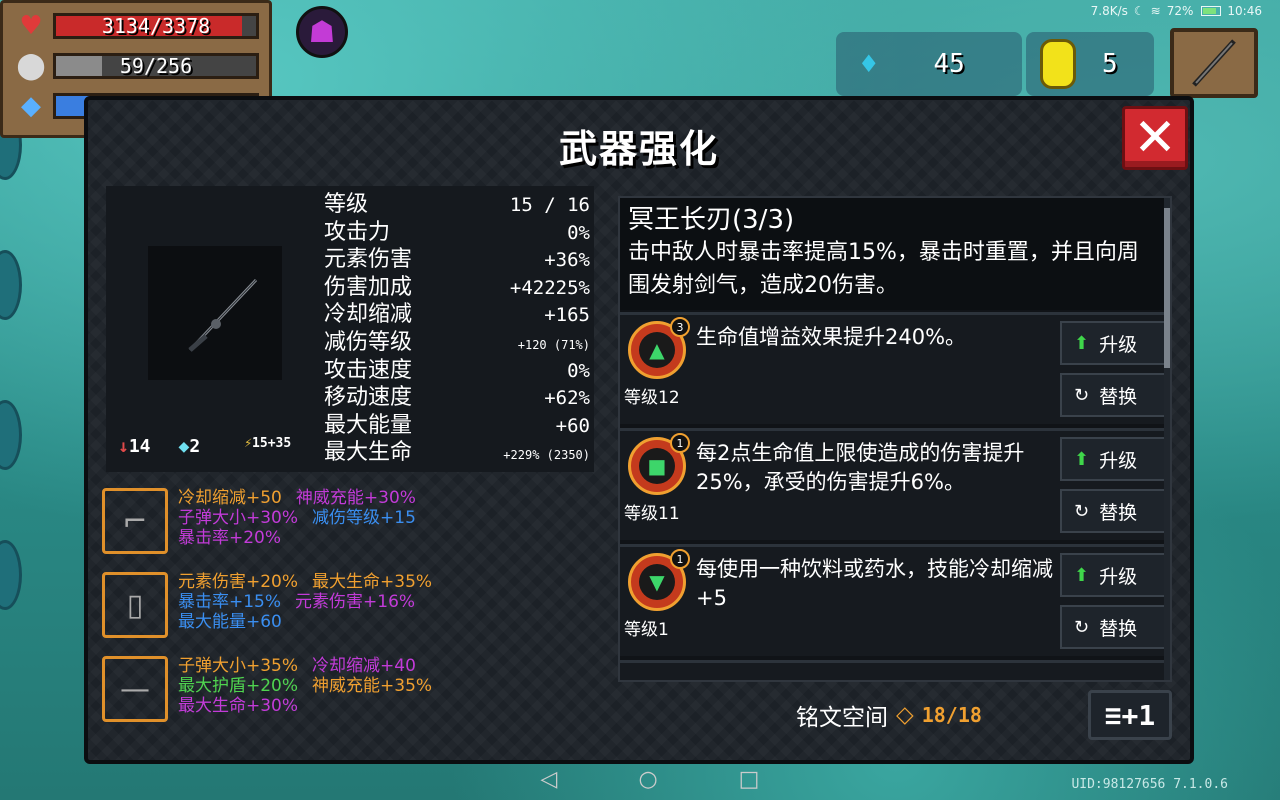 This screenshot has height=800, width=1280. What do you see at coordinates (457, 229) in the screenshot?
I see `weapon-stat-row: 攻击力 0%` at bounding box center [457, 229].